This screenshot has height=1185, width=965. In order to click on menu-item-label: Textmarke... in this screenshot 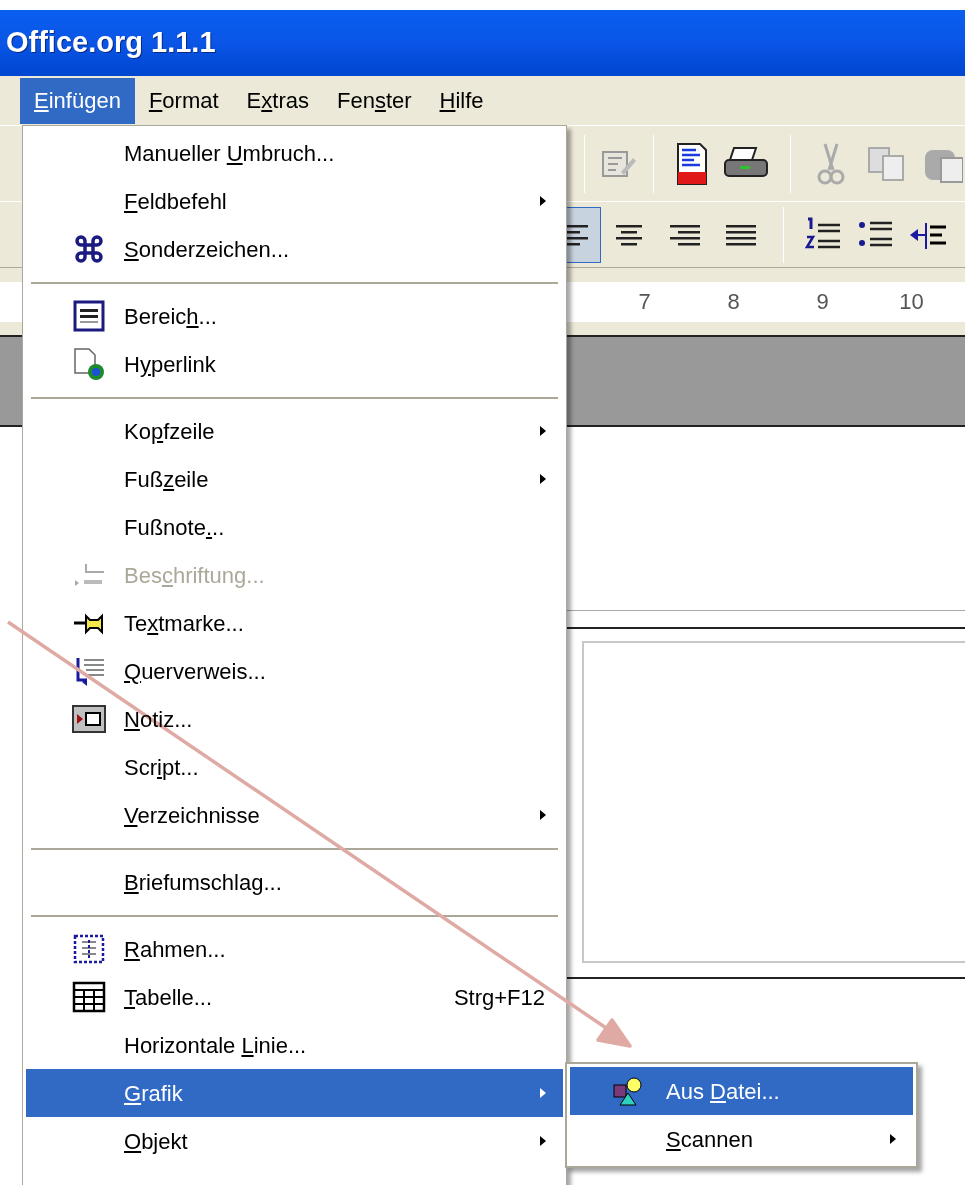, I will do `click(184, 623)`.